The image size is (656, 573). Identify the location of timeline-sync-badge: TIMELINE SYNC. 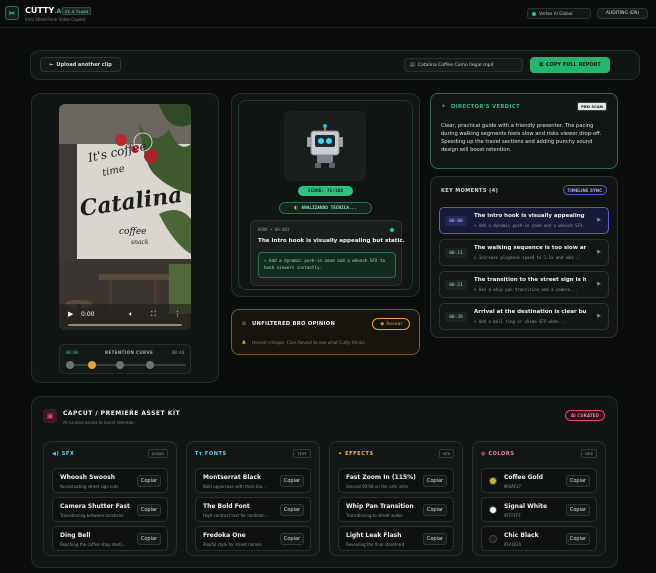
(584, 190).